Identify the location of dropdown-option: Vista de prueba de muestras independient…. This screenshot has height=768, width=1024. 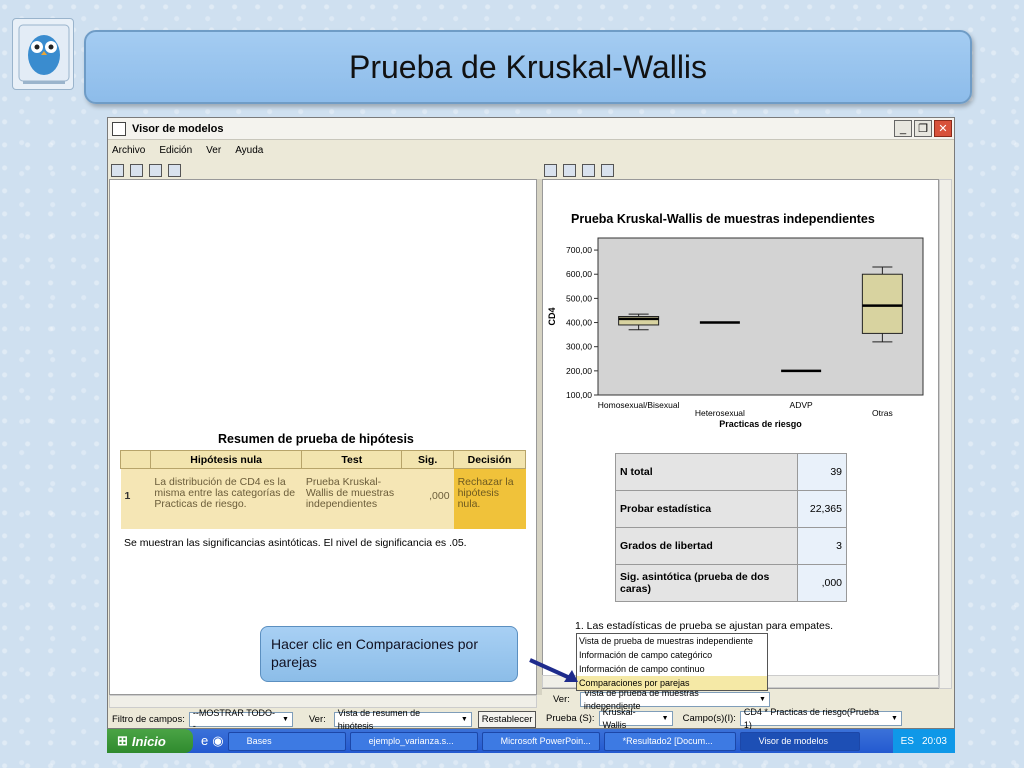
(672, 641).